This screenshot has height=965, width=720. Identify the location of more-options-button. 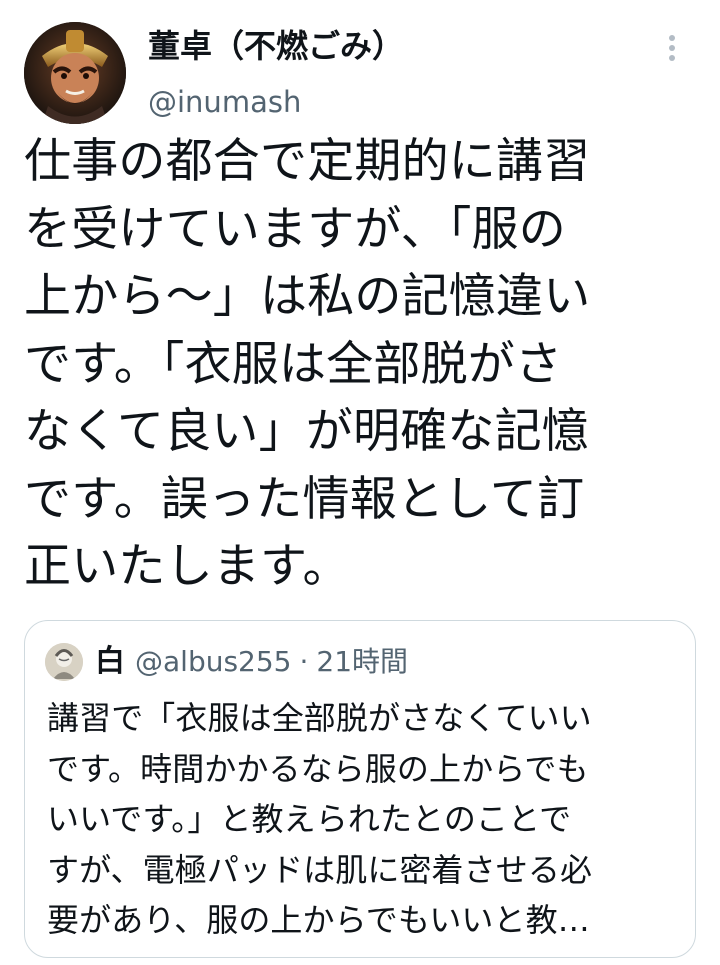
(672, 48).